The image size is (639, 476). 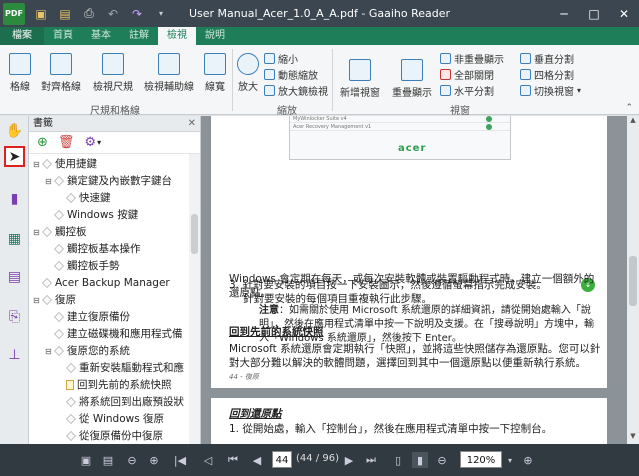 I want to click on line-width-button: 線寬, so click(x=215, y=73).